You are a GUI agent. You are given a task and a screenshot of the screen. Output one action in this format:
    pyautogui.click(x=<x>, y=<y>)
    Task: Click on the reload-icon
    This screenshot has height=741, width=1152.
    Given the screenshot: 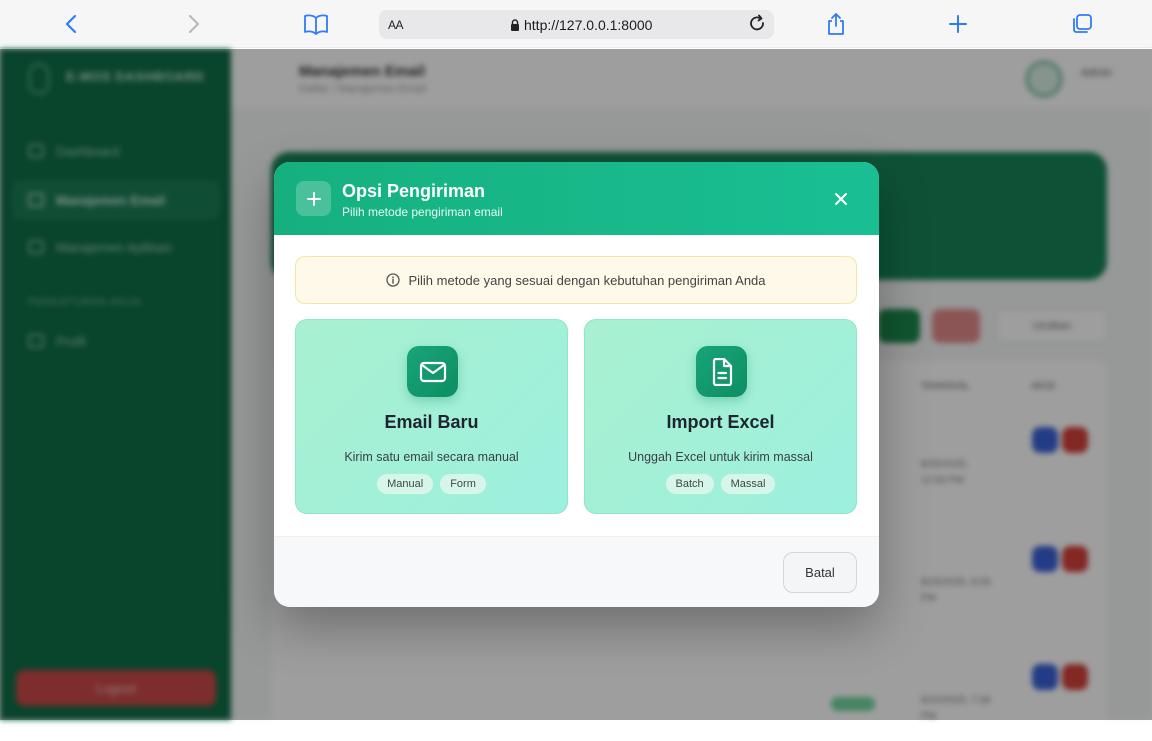 What is the action you would take?
    pyautogui.click(x=758, y=24)
    